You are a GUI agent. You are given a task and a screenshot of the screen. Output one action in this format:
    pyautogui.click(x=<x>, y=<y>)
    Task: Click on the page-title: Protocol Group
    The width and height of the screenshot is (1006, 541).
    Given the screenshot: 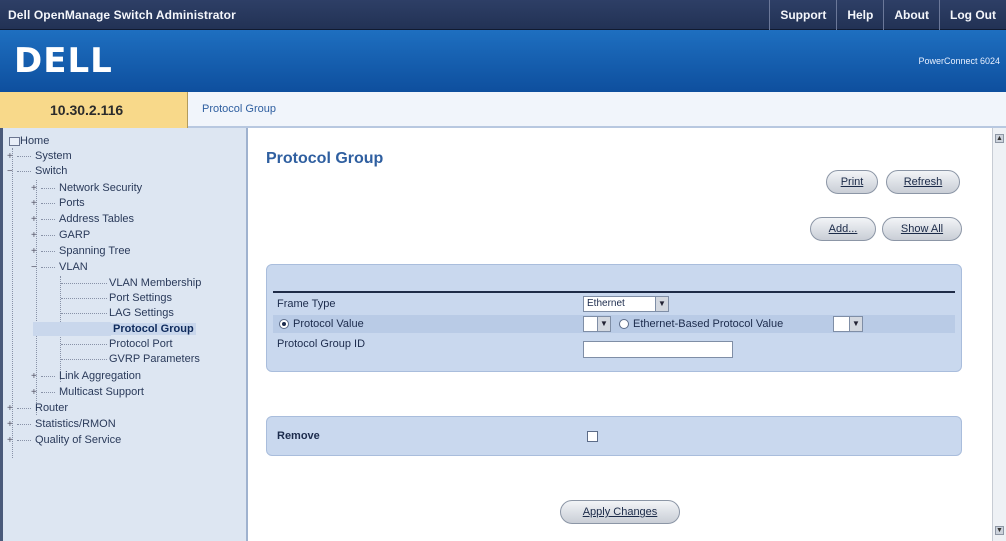 What is the action you would take?
    pyautogui.click(x=325, y=158)
    